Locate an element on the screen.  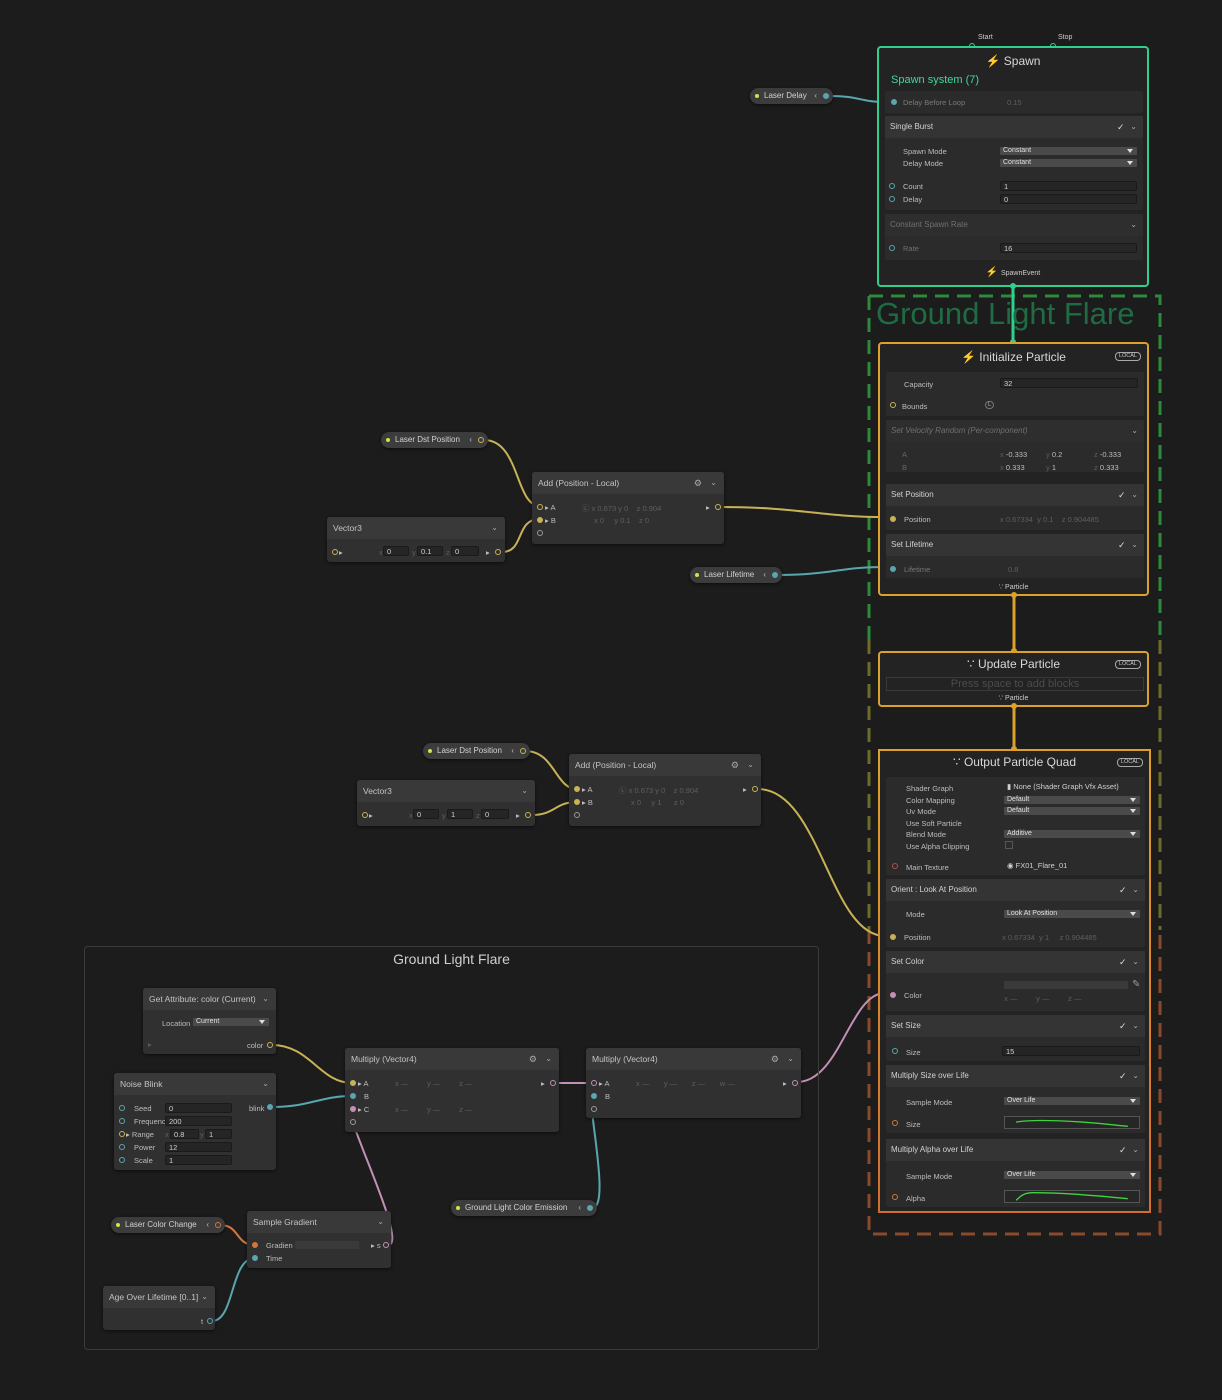
count-field: 1 is located at coordinates (1068, 186).